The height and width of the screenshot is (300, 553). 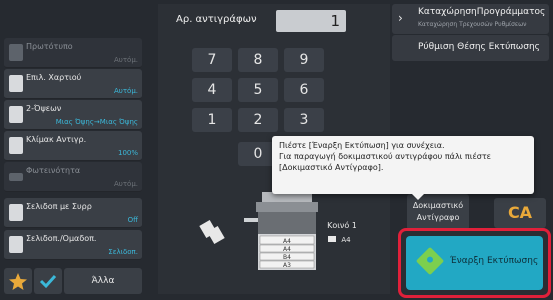 What do you see at coordinates (400, 18) in the screenshot?
I see `chevron-right-icon: ›` at bounding box center [400, 18].